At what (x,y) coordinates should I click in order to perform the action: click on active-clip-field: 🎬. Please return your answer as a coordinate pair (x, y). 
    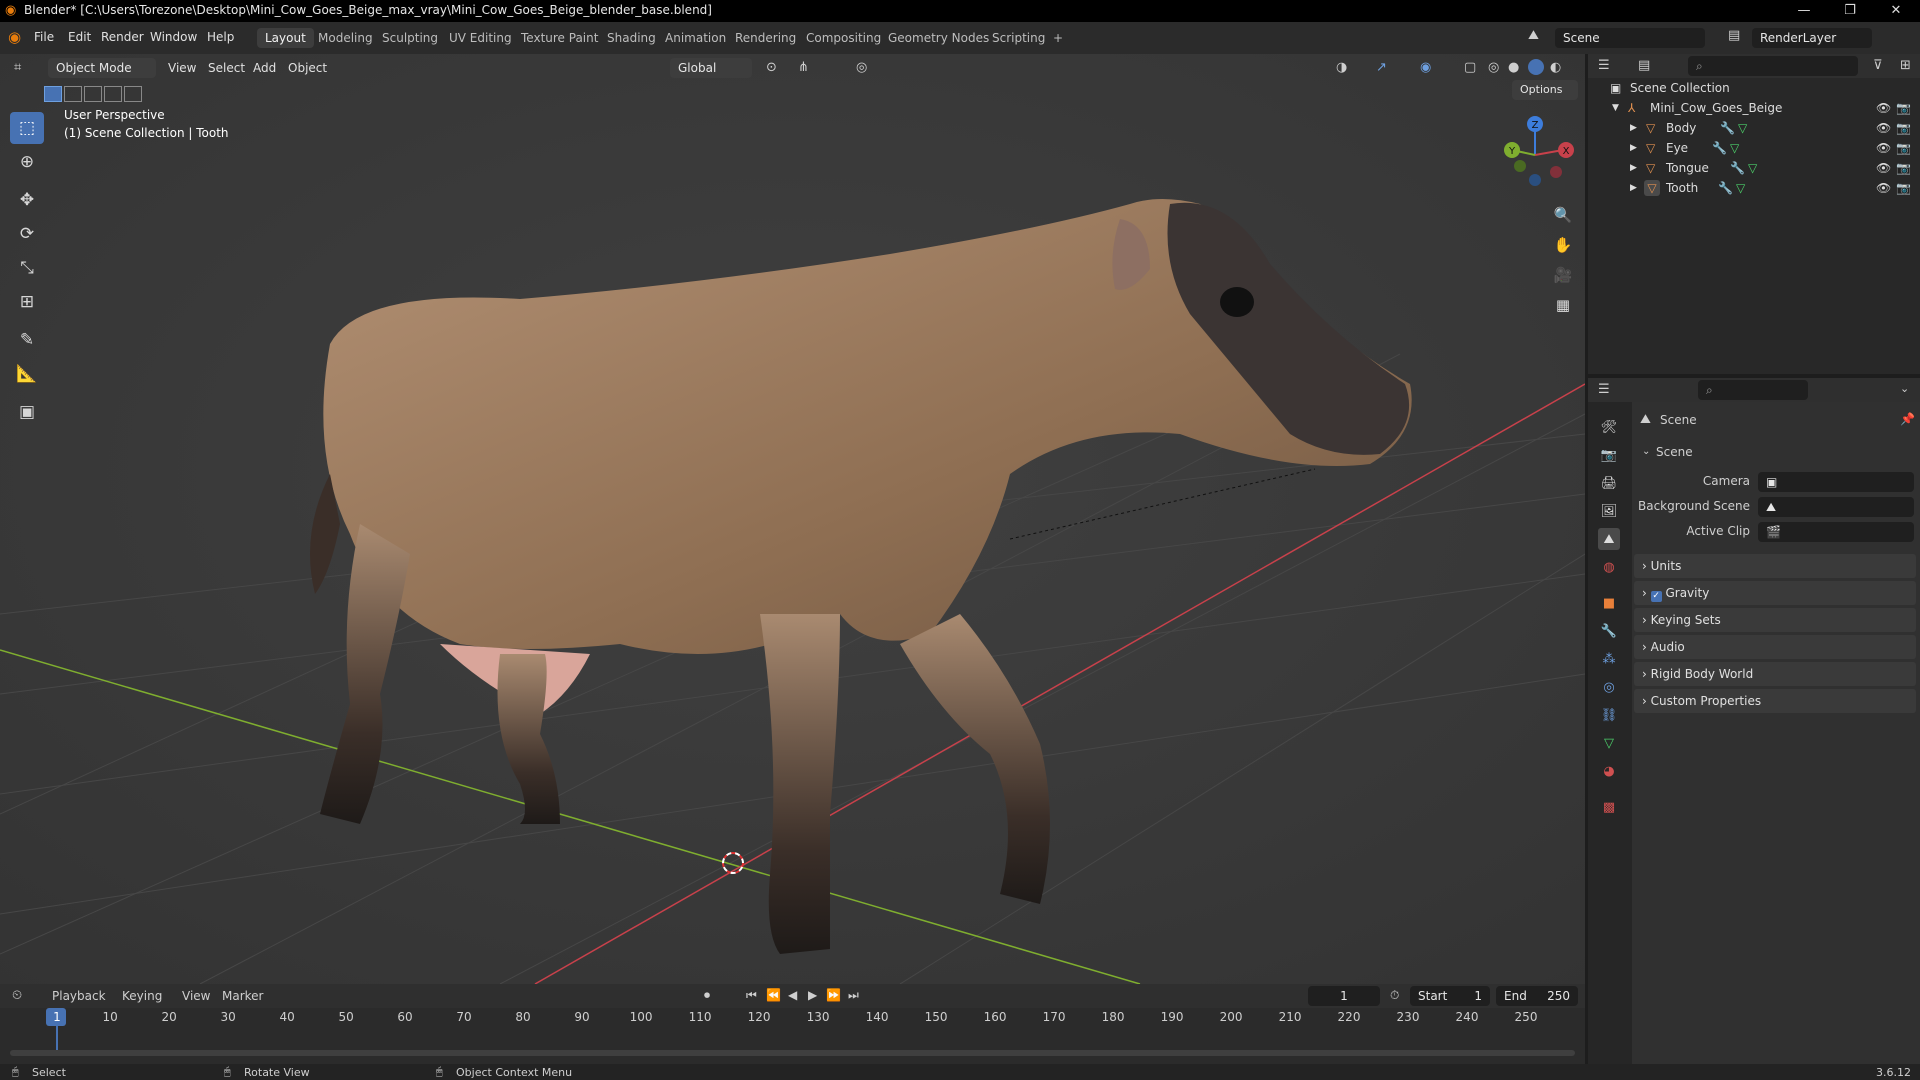
    Looking at the image, I should click on (1836, 532).